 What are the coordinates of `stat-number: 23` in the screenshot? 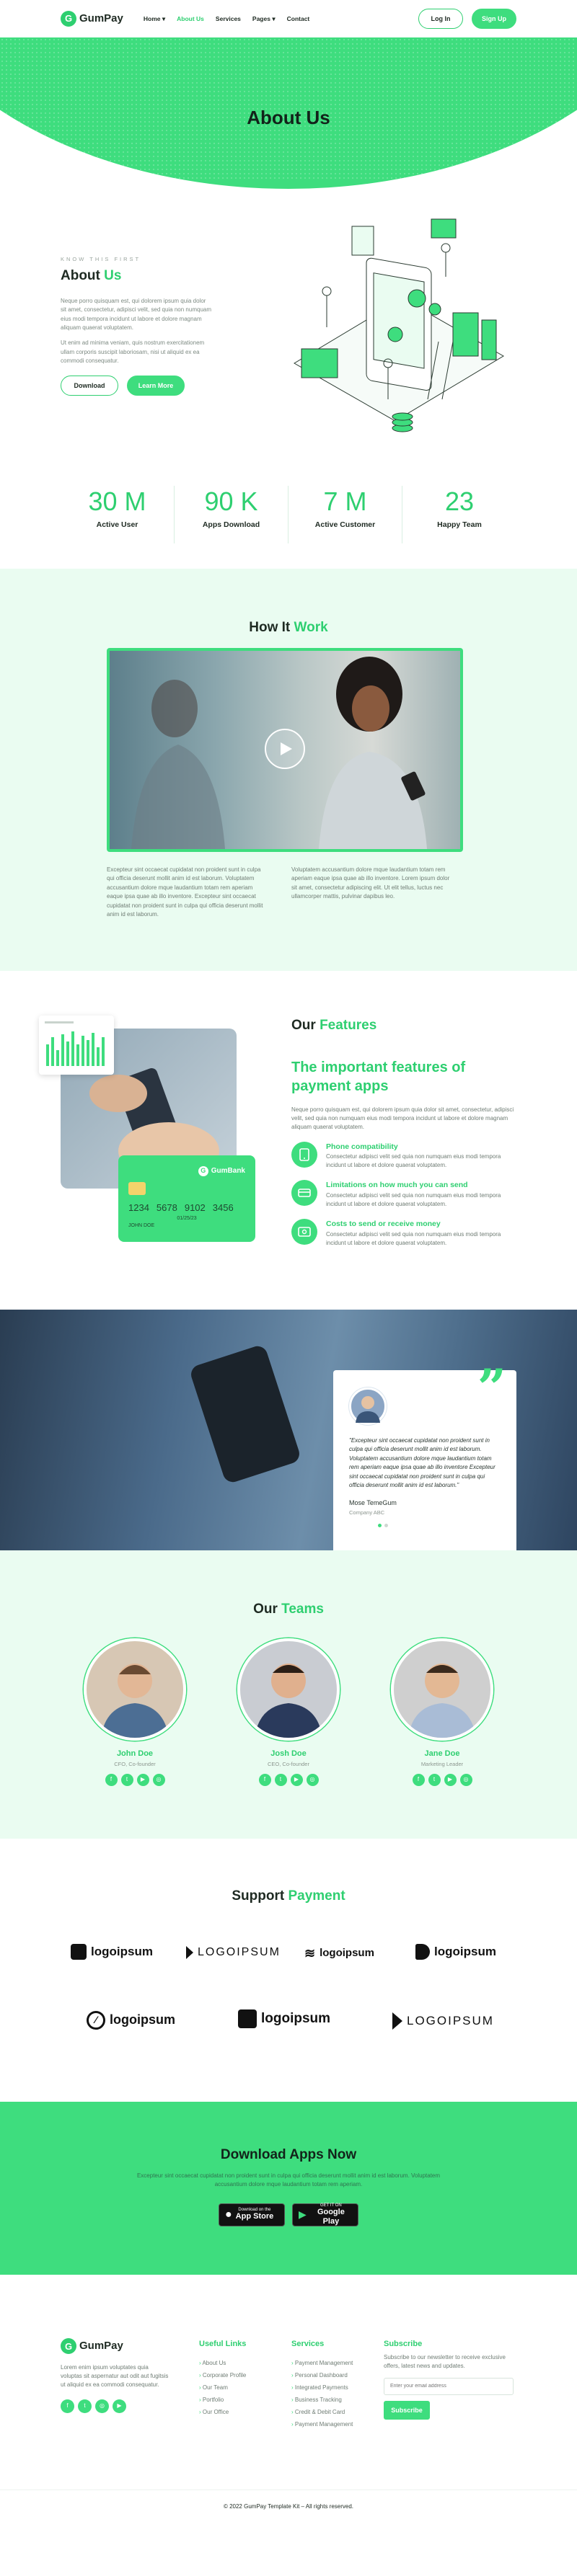 It's located at (459, 501).